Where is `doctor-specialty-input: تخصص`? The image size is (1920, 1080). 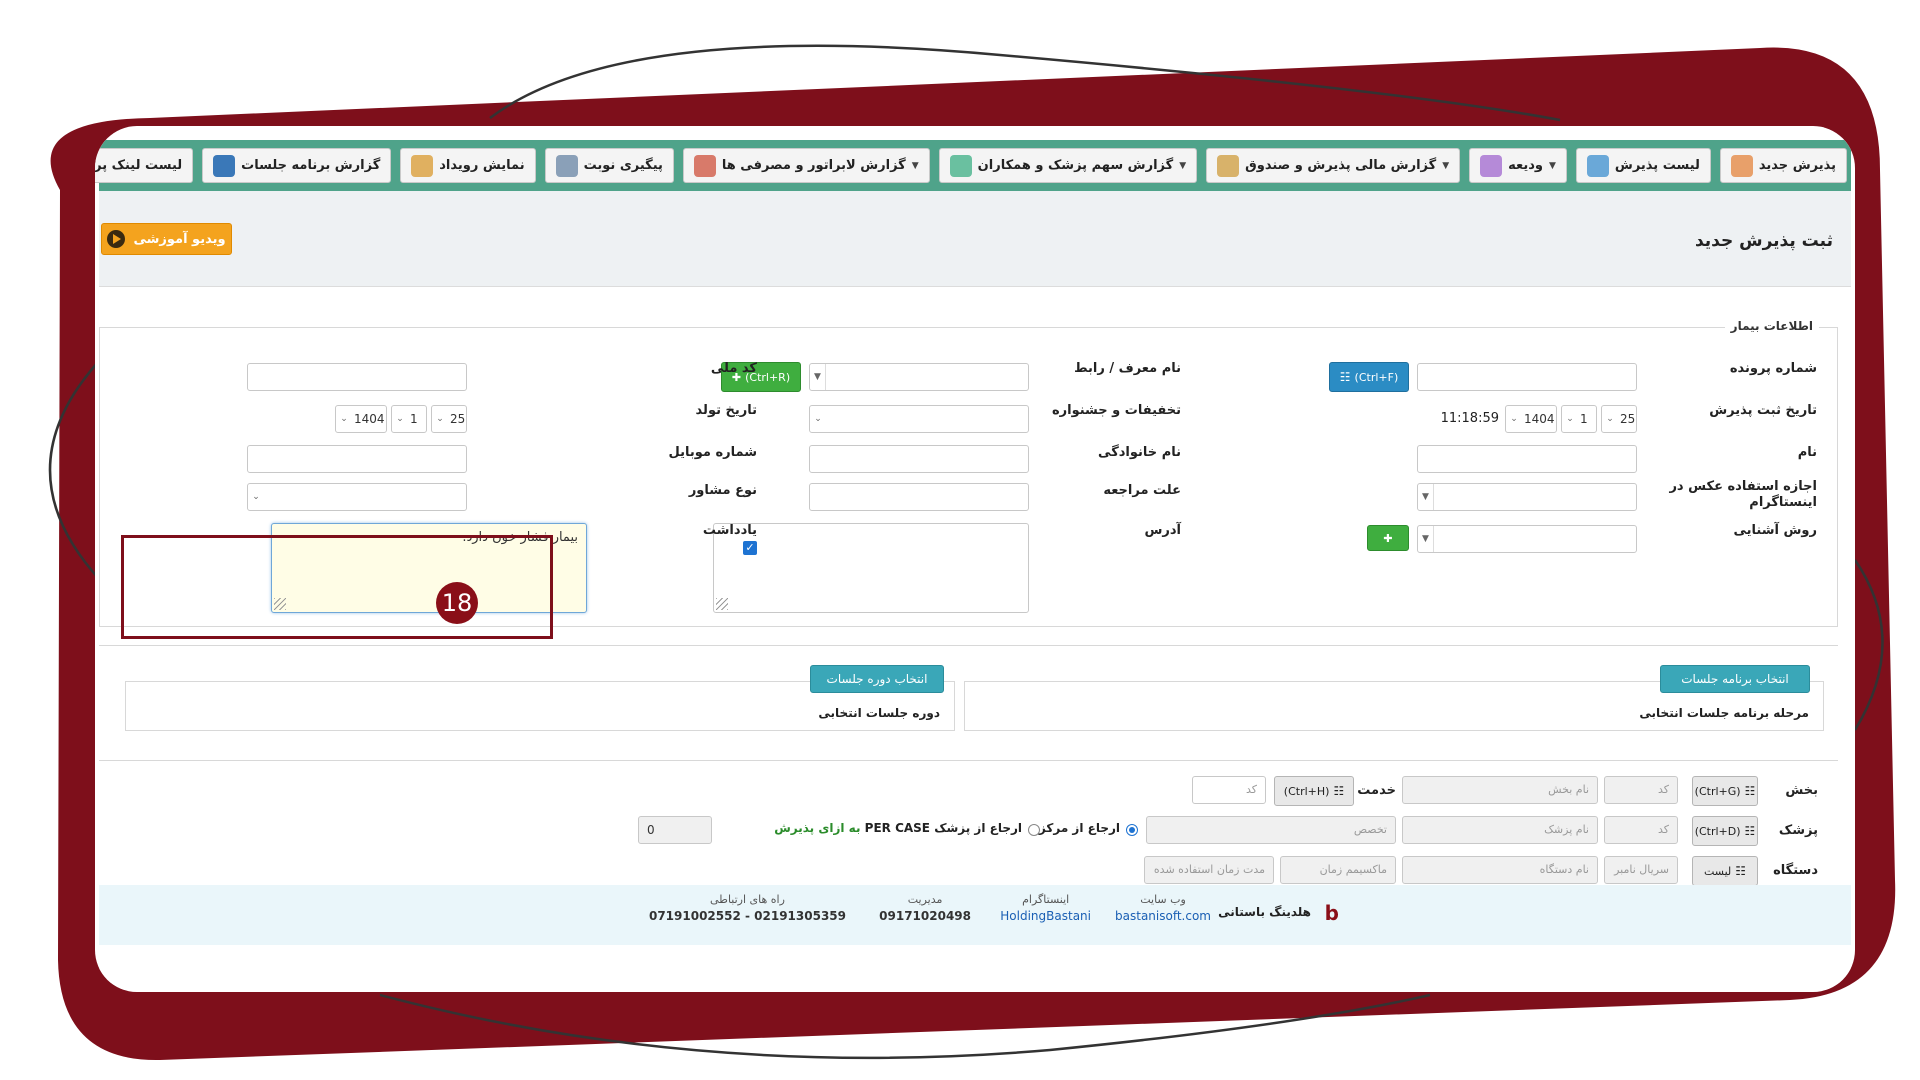 doctor-specialty-input: تخصص is located at coordinates (1271, 830).